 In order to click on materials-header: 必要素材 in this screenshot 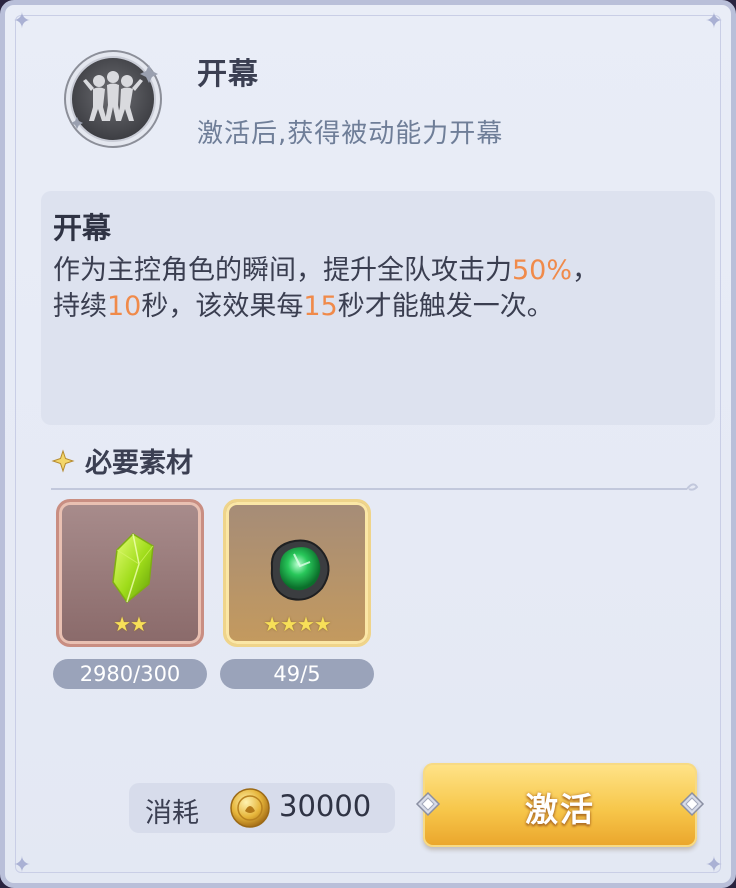, I will do `click(122, 460)`.